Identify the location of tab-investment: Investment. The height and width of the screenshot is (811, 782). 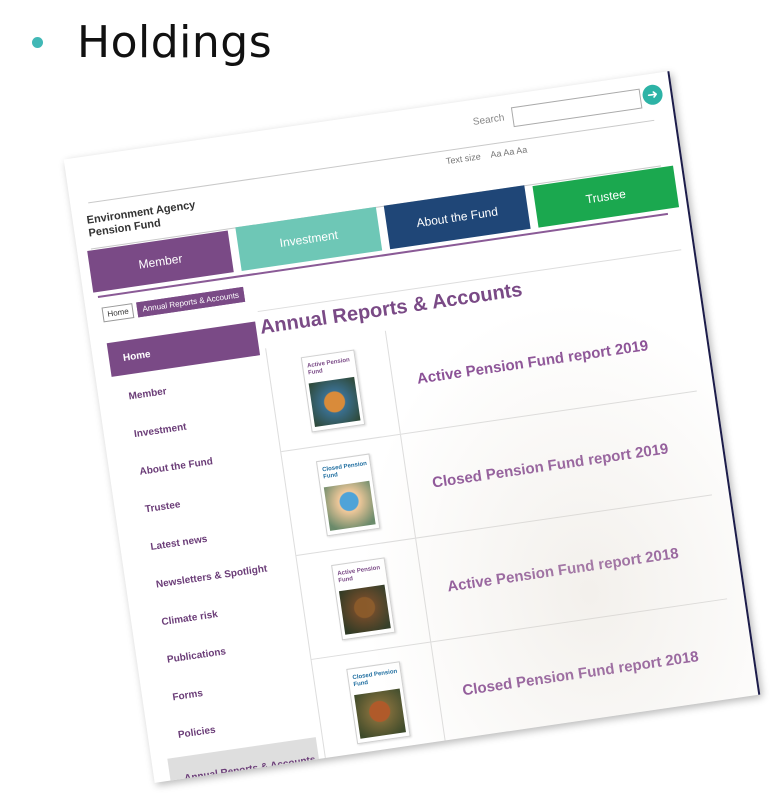
(309, 238).